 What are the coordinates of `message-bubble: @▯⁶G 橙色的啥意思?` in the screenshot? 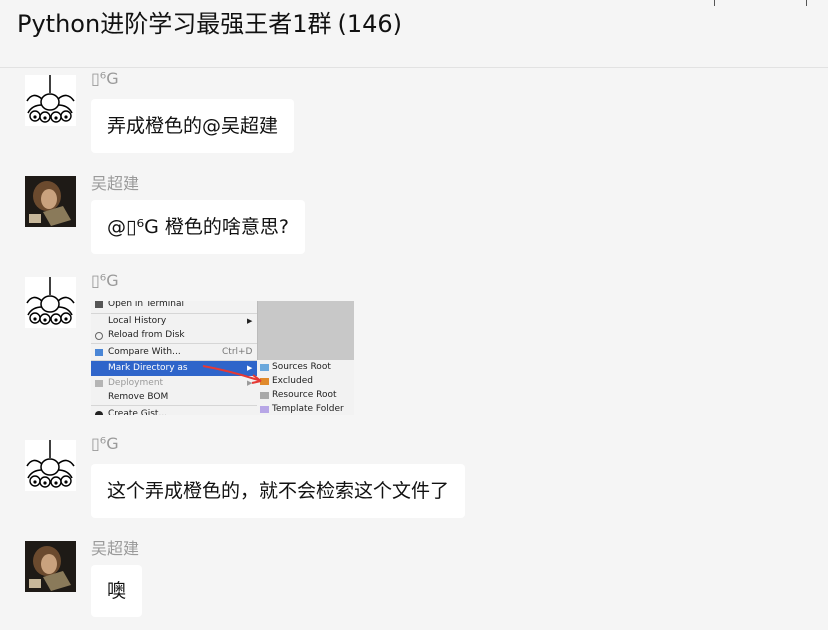 It's located at (198, 227).